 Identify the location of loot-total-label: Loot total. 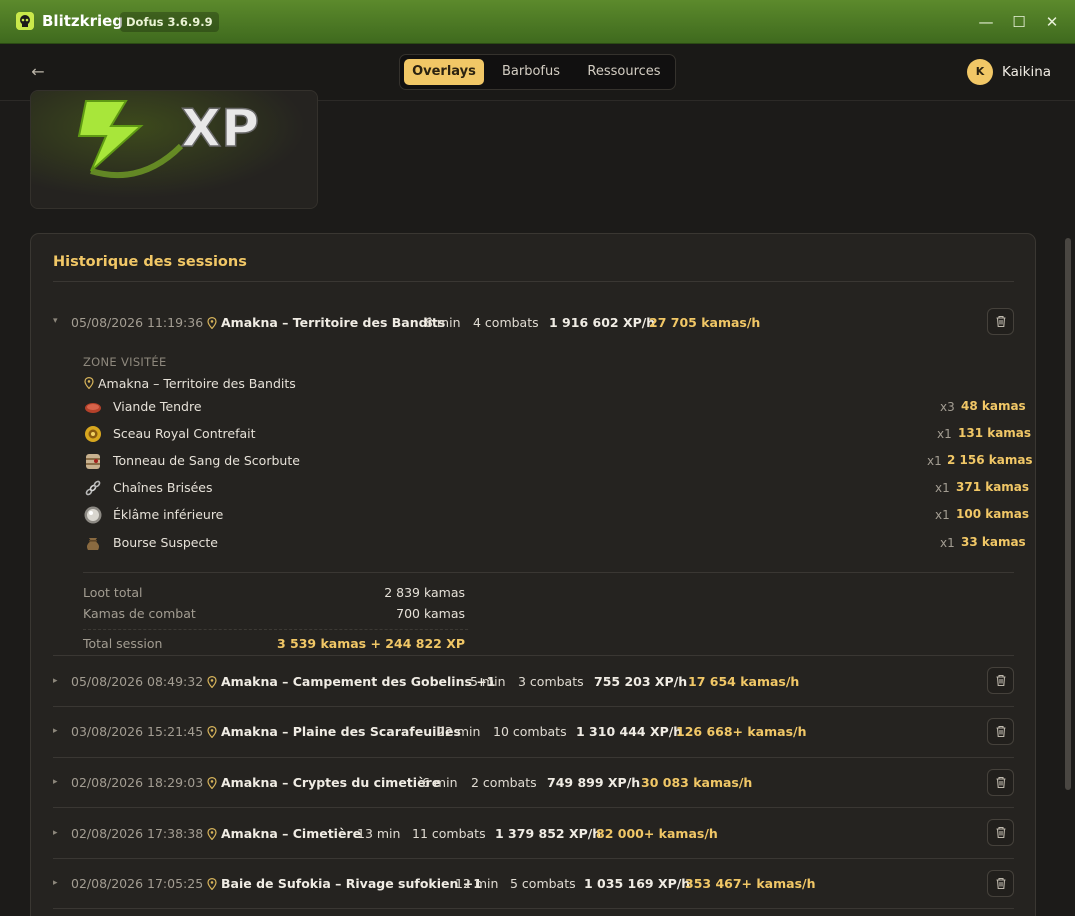
(113, 592).